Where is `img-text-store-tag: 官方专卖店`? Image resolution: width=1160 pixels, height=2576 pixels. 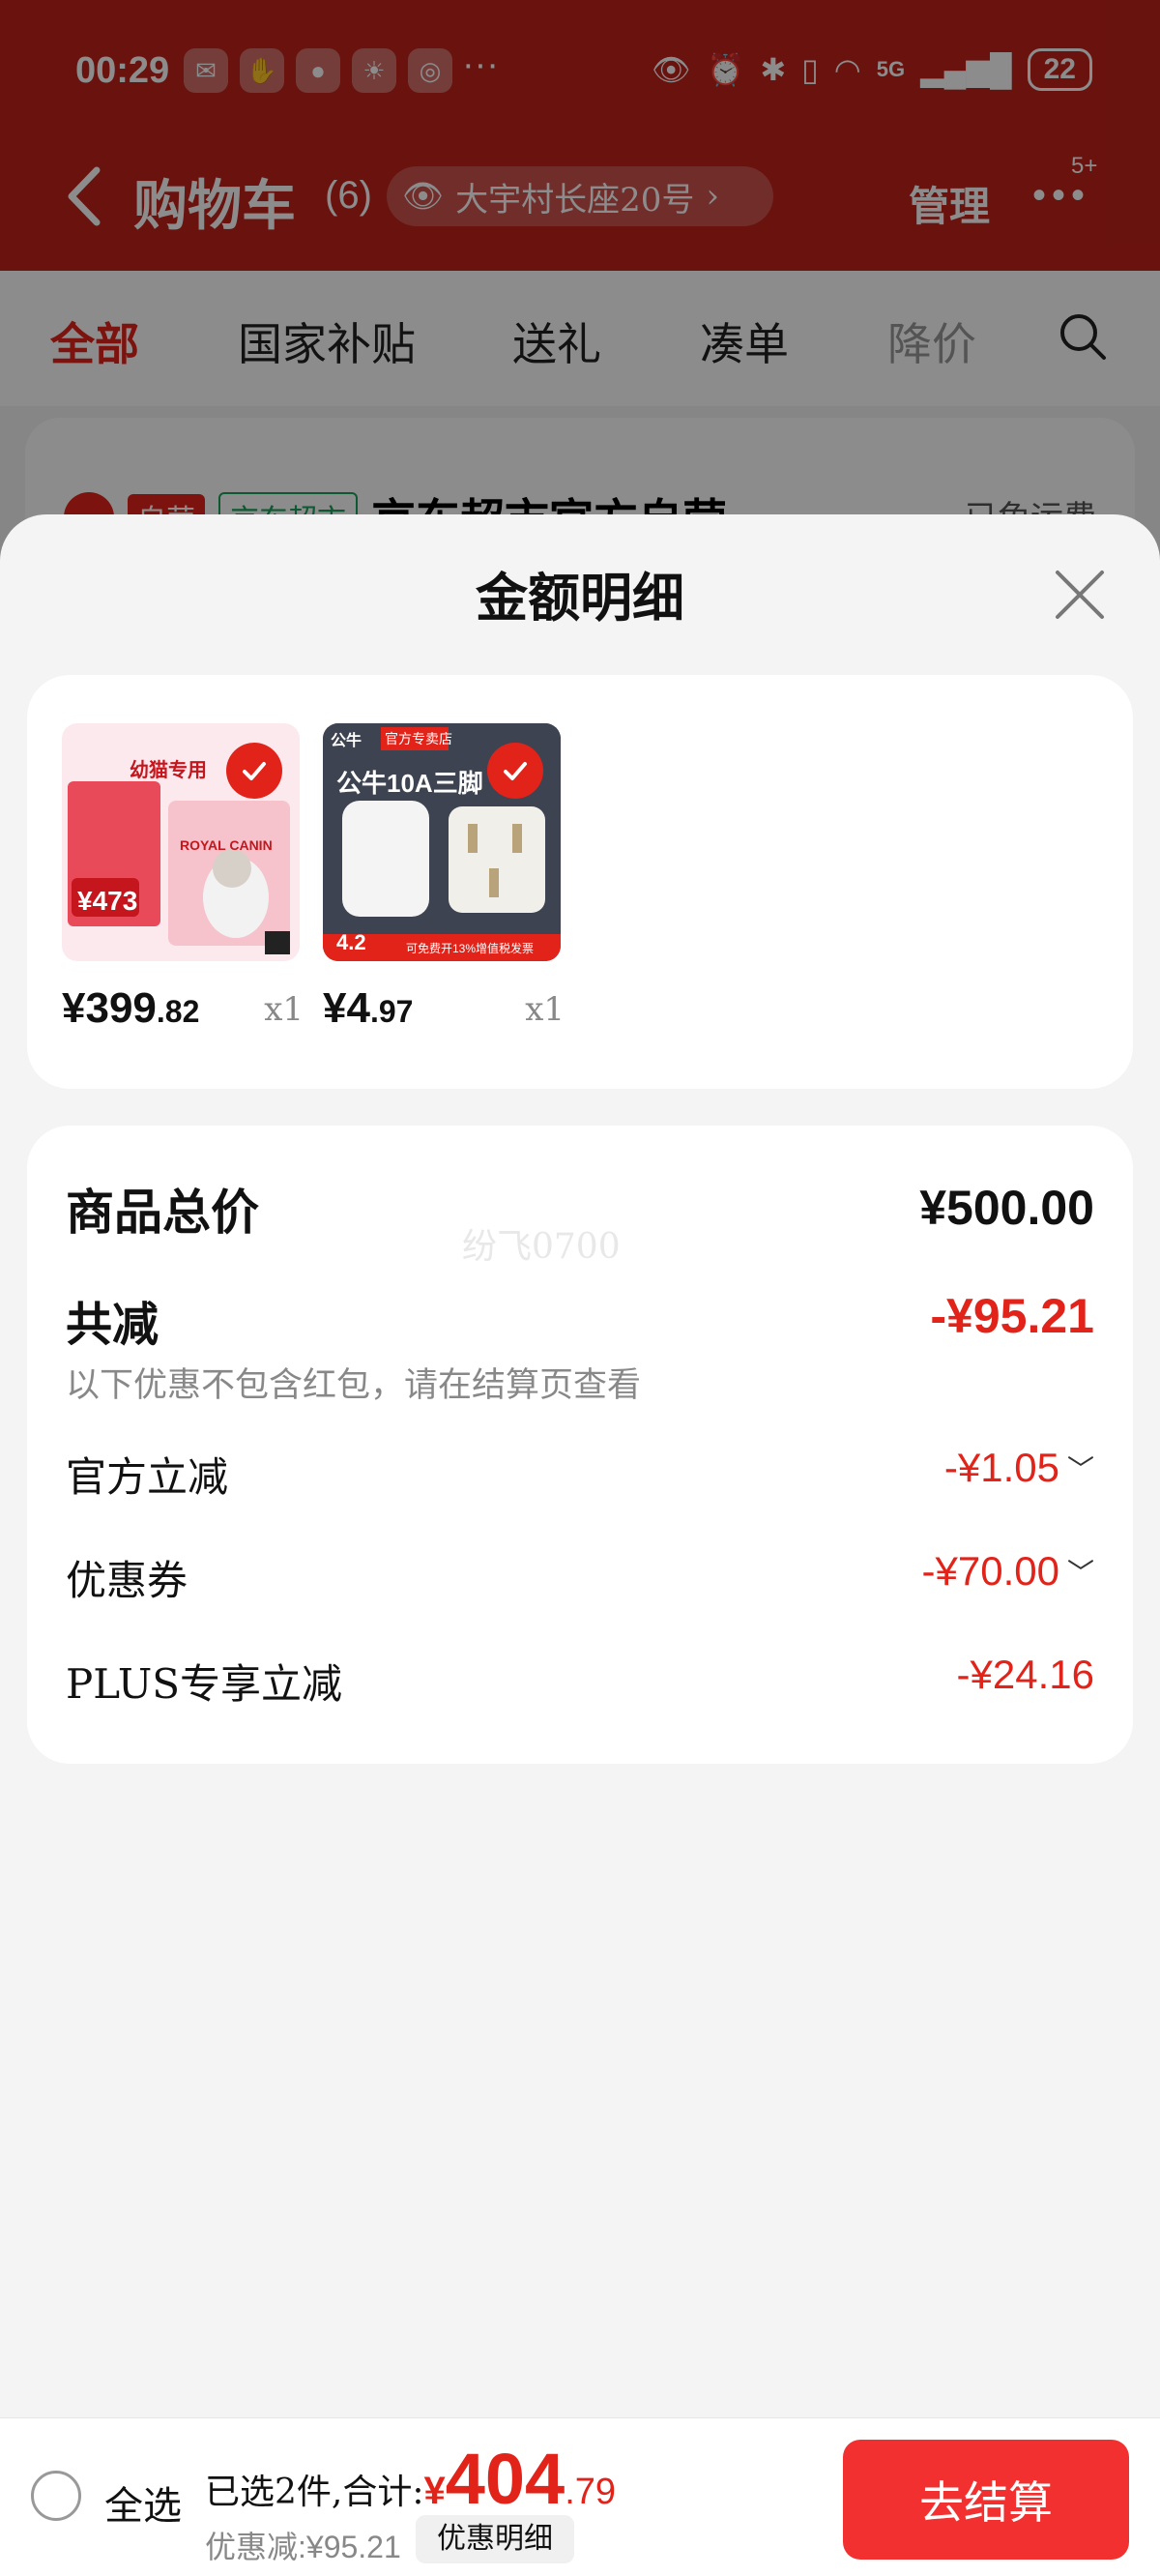 img-text-store-tag: 官方专卖店 is located at coordinates (419, 738).